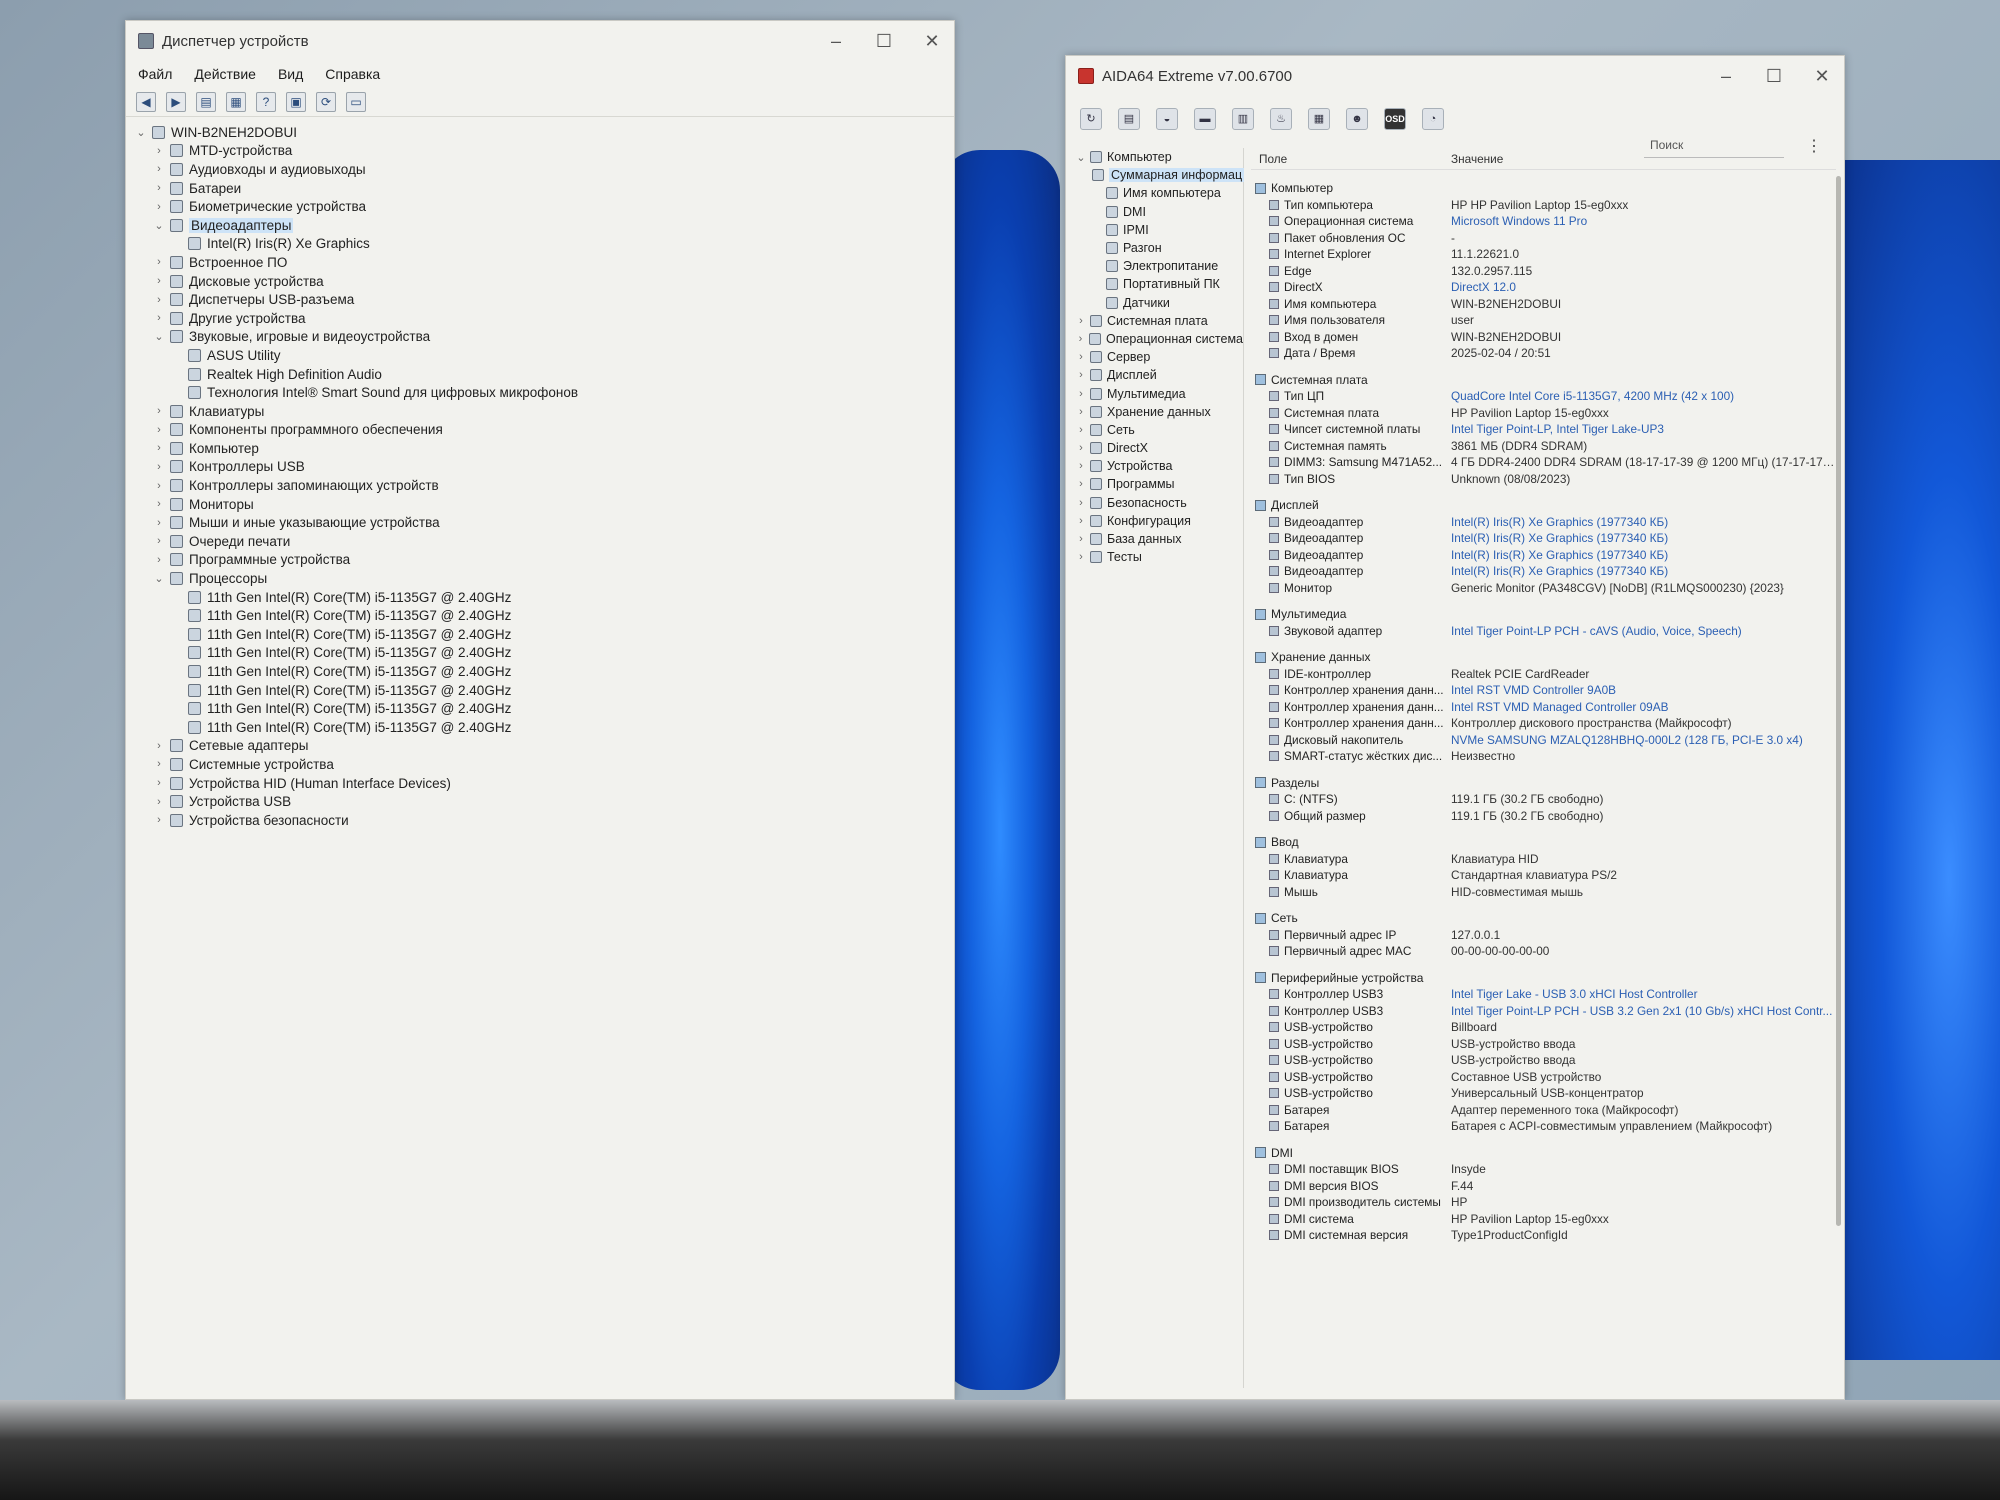 The image size is (2000, 1500). Describe the element at coordinates (540, 318) in the screenshot. I see `tree-item: › Другие устройства` at that location.